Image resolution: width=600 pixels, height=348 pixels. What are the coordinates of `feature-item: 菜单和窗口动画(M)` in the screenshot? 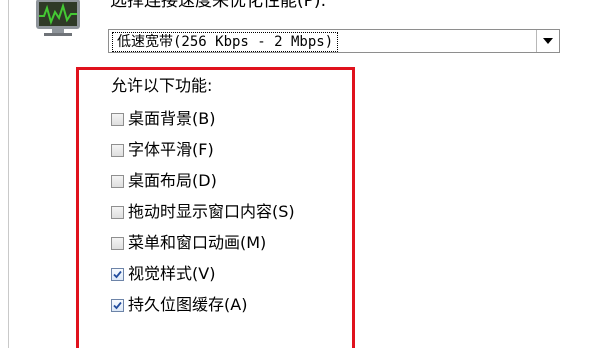 It's located at (203, 243).